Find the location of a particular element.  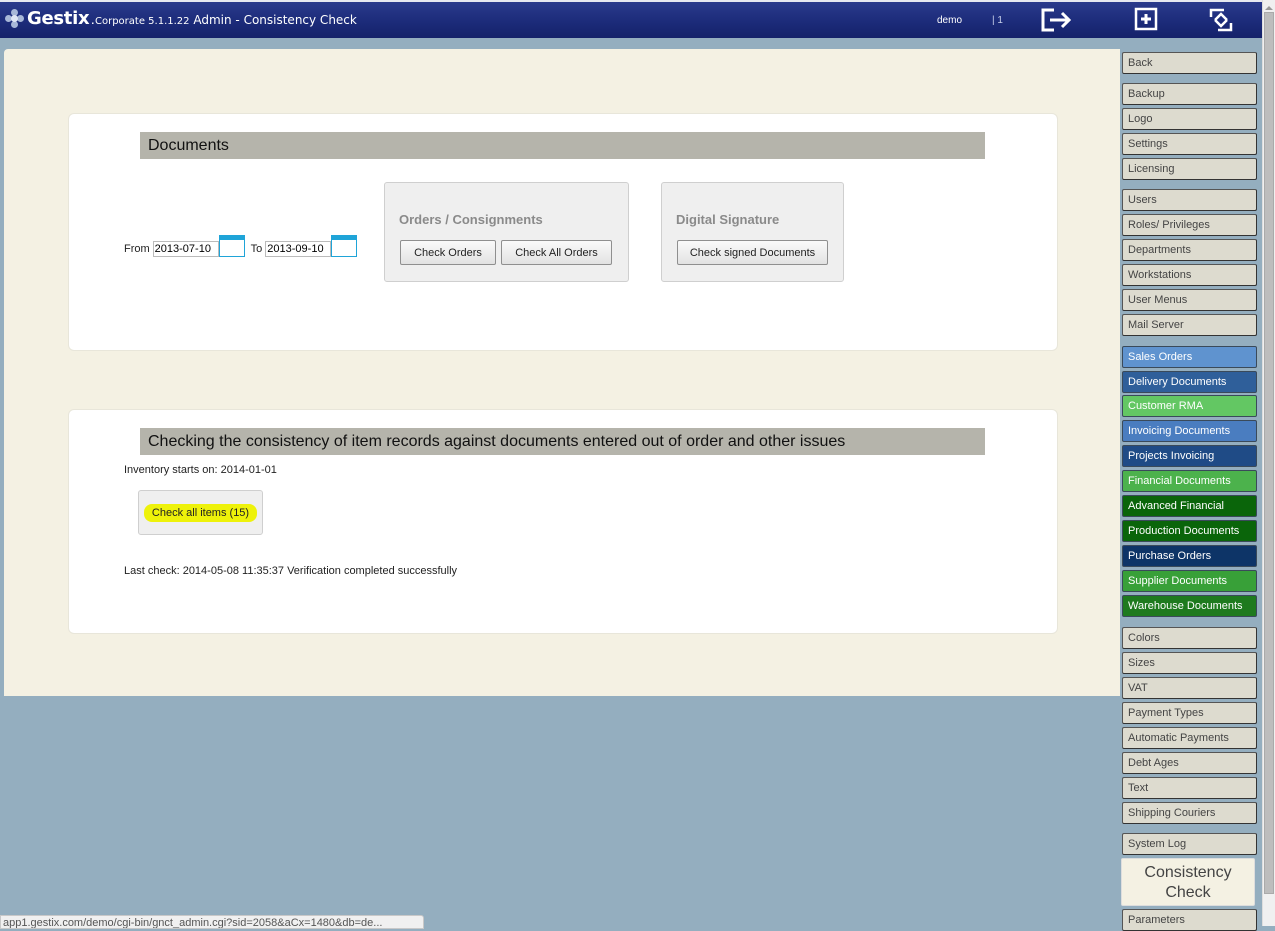

sidebar-item-text: Text is located at coordinates (1189, 788).